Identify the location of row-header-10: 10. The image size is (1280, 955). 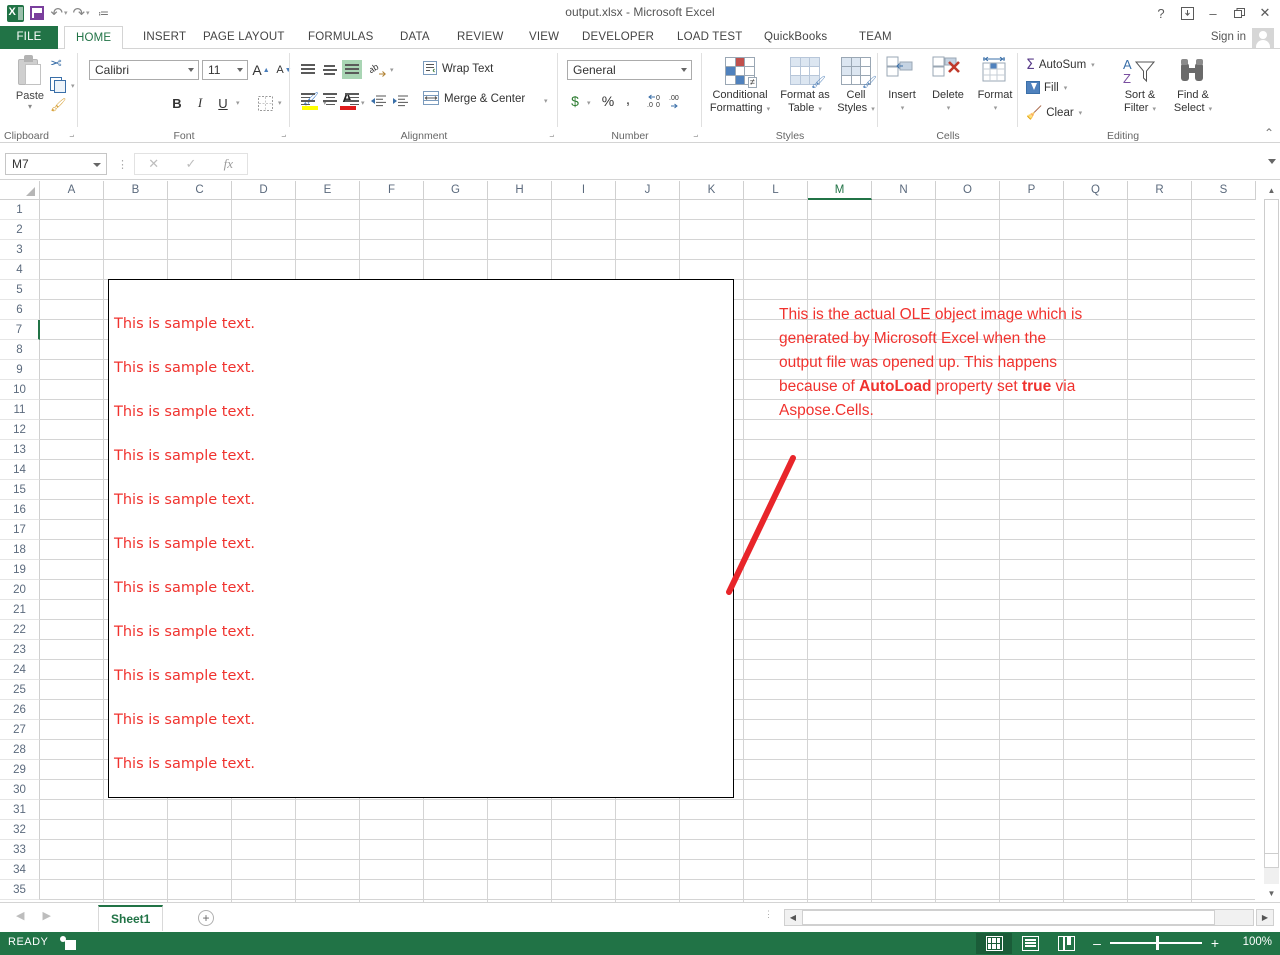
(20, 390).